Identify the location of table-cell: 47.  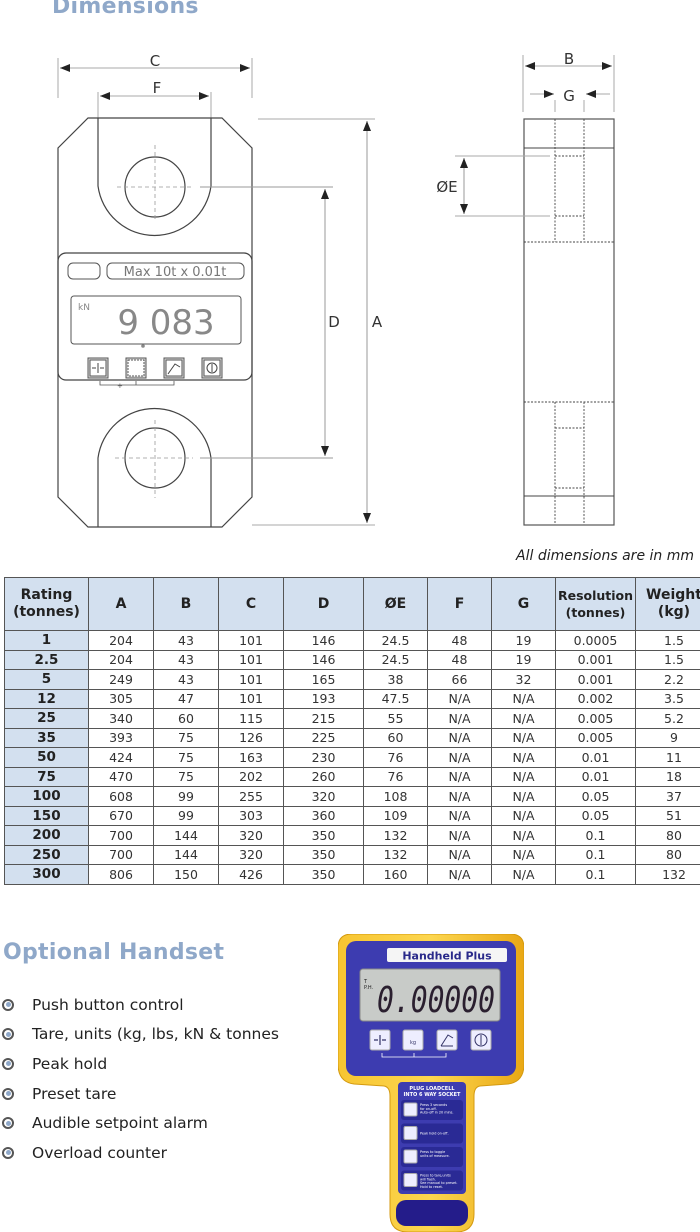
(186, 698).